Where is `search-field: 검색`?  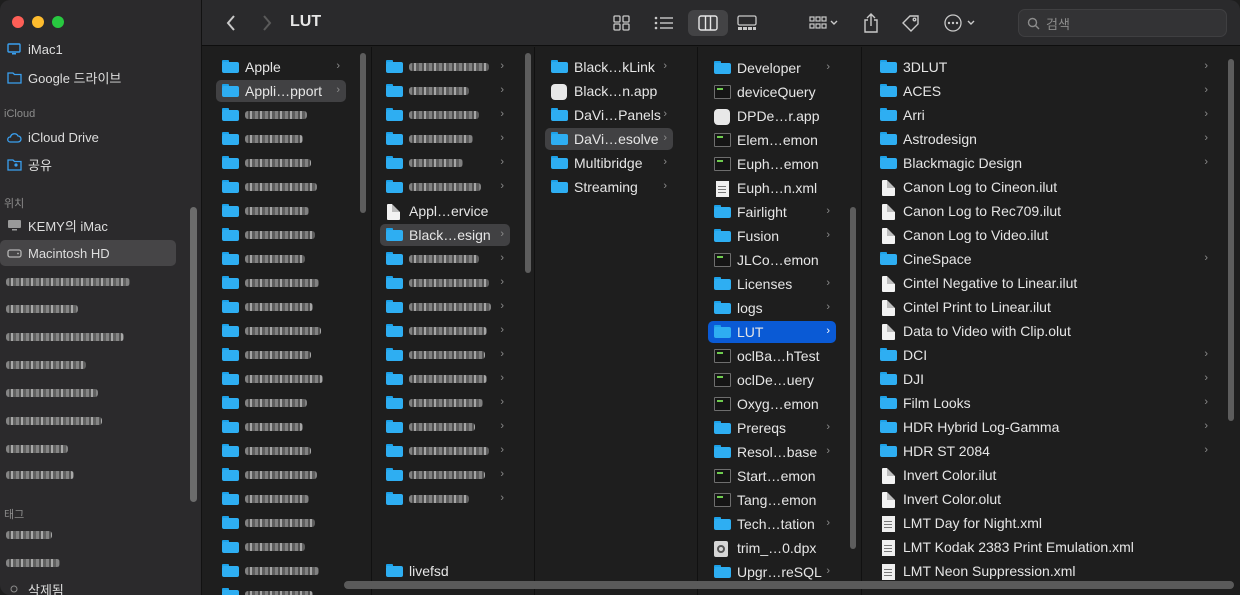
search-field: 검색 is located at coordinates (1122, 23).